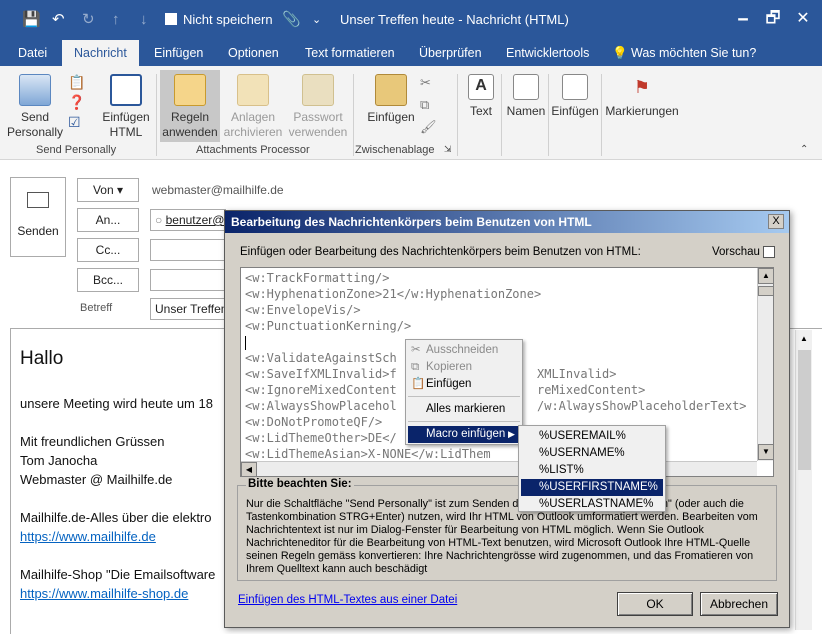 This screenshot has height=634, width=822. What do you see at coordinates (499, 468) in the screenshot?
I see `code-hscrollbar: ◀` at bounding box center [499, 468].